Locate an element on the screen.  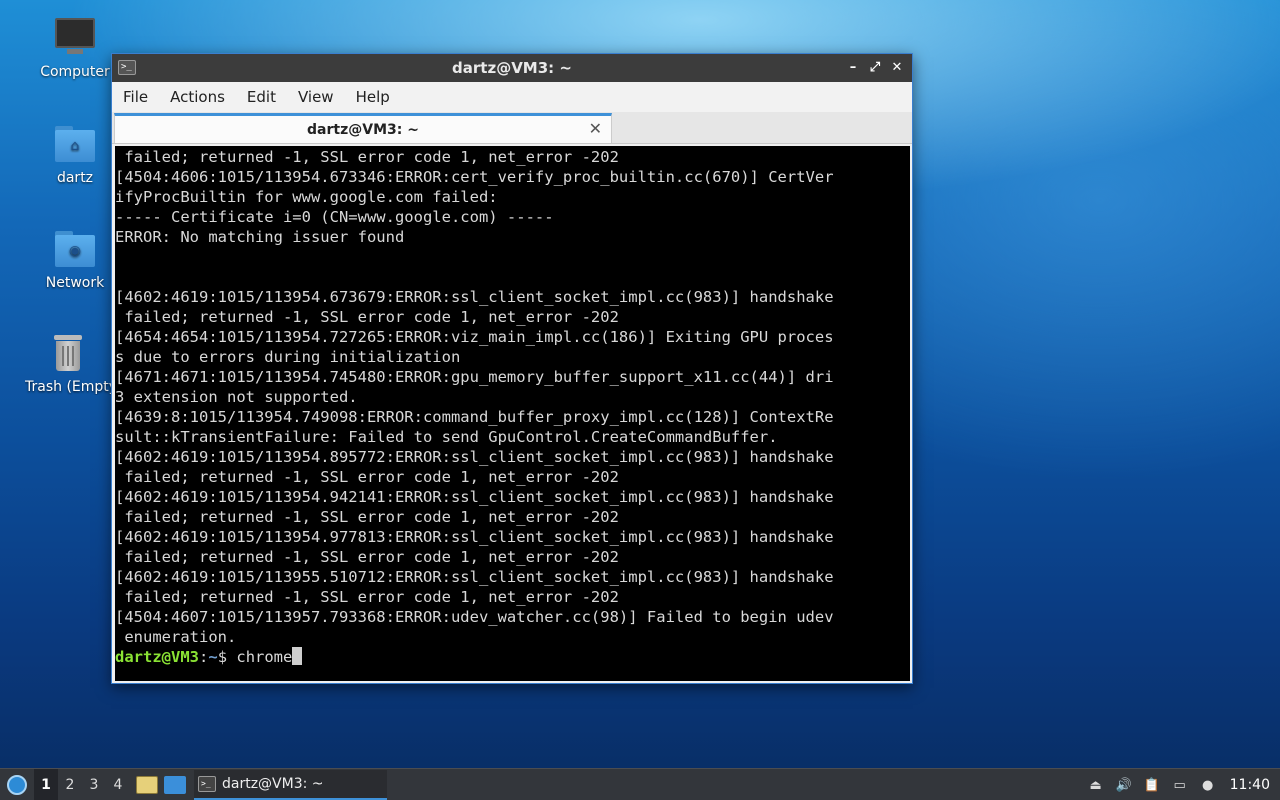
menu-bar: File Actions Edit View Help is located at coordinates (512, 97).